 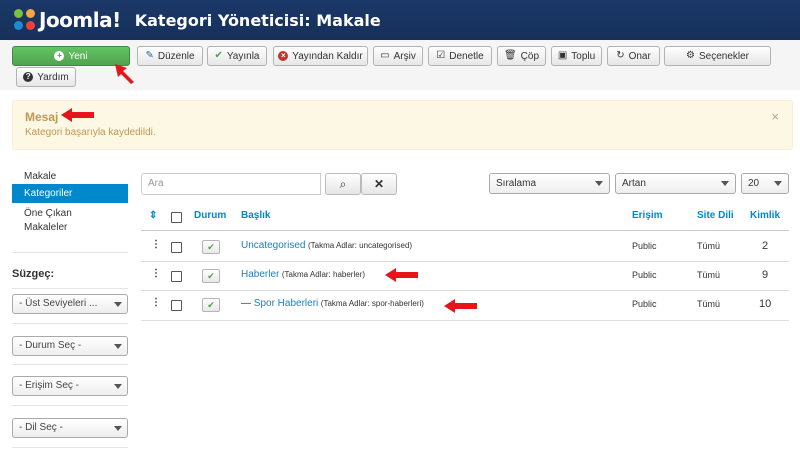 What do you see at coordinates (78, 56) in the screenshot?
I see `new-button-label: Yeni` at bounding box center [78, 56].